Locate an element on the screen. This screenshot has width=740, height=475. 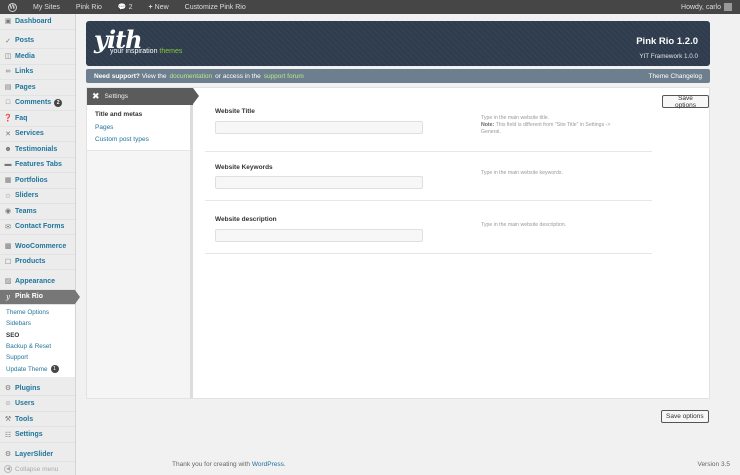
logo-tagline: your inspiration themes is located at coordinates (146, 51).